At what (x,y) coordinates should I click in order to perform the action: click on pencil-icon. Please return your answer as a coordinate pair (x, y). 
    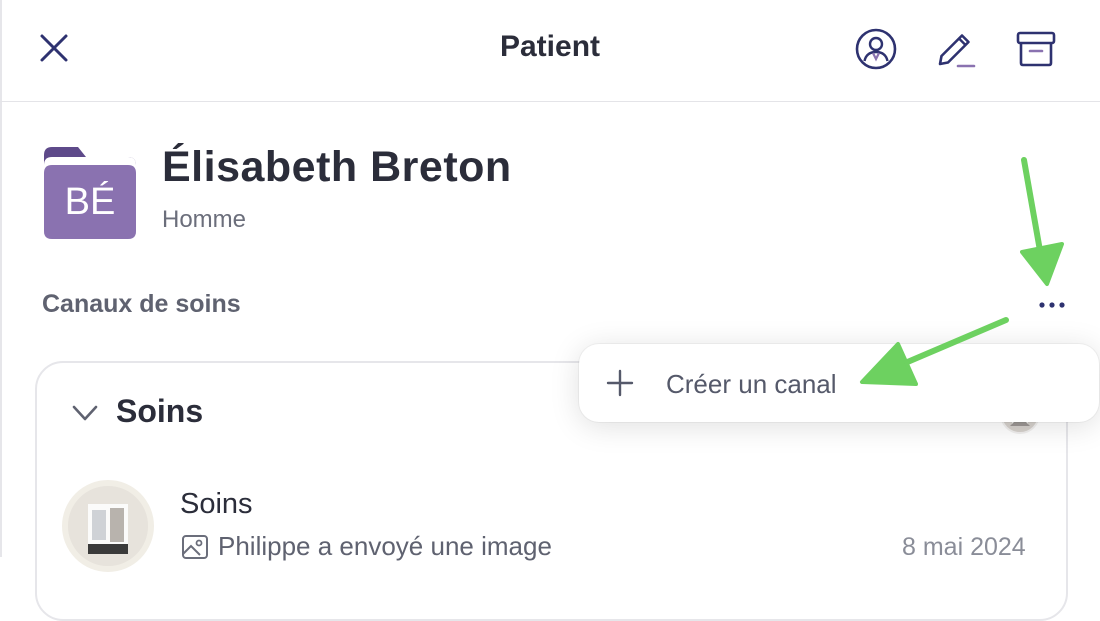
    Looking at the image, I should click on (955, 49).